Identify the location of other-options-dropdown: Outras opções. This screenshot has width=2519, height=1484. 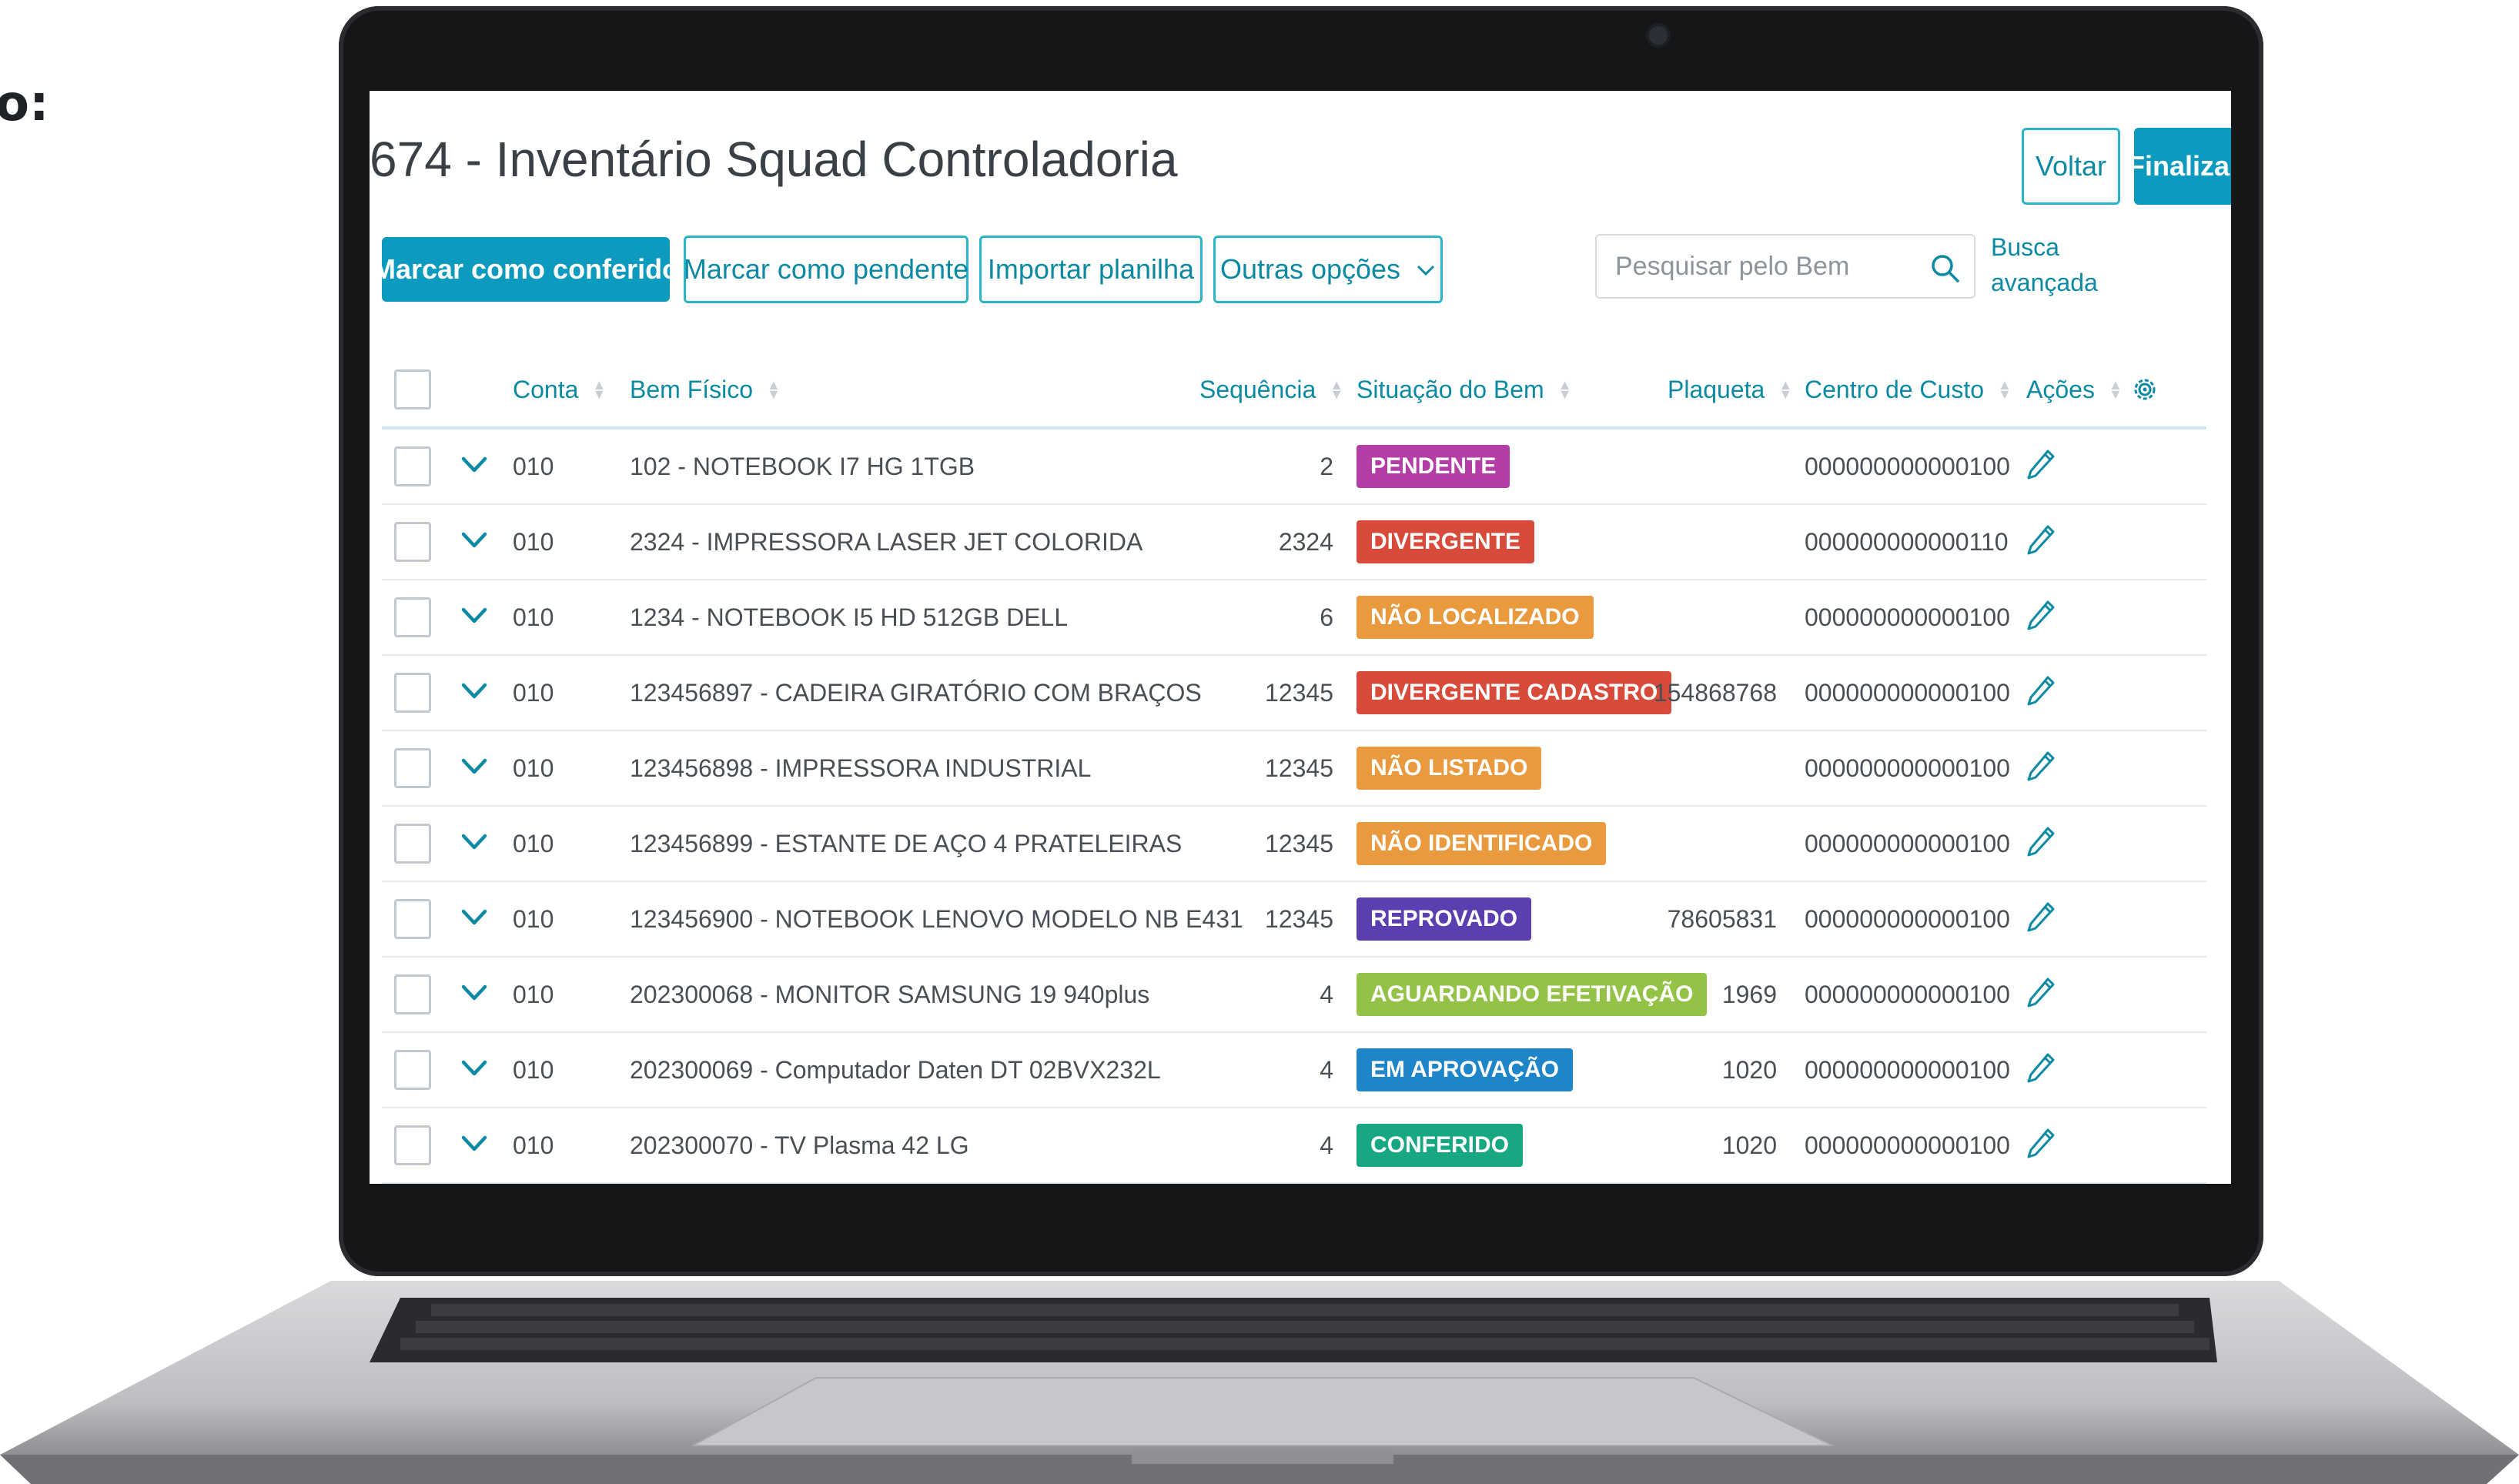
(1328, 269).